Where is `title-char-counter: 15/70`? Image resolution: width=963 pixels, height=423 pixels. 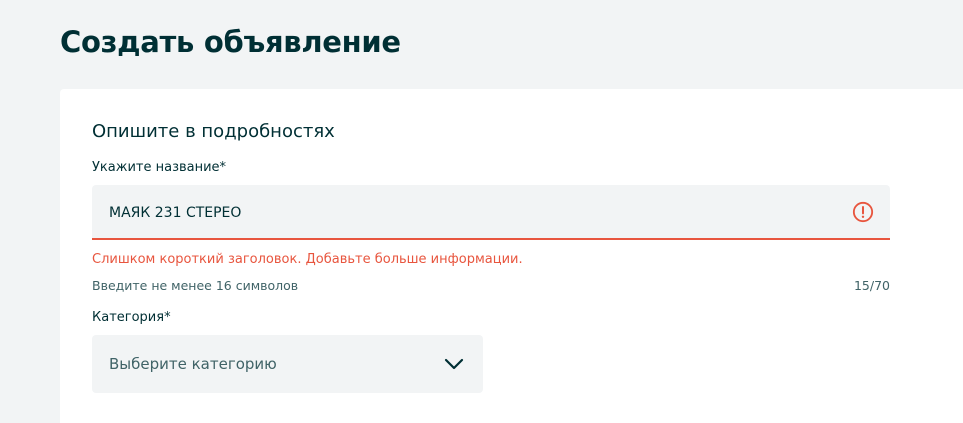
title-char-counter: 15/70 is located at coordinates (871, 285).